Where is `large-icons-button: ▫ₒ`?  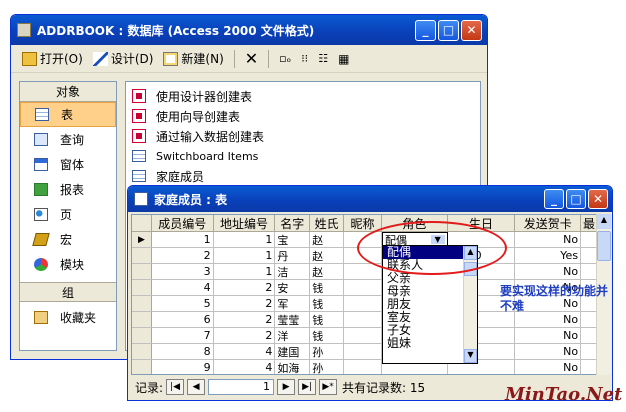 large-icons-button: ▫ₒ is located at coordinates (285, 58).